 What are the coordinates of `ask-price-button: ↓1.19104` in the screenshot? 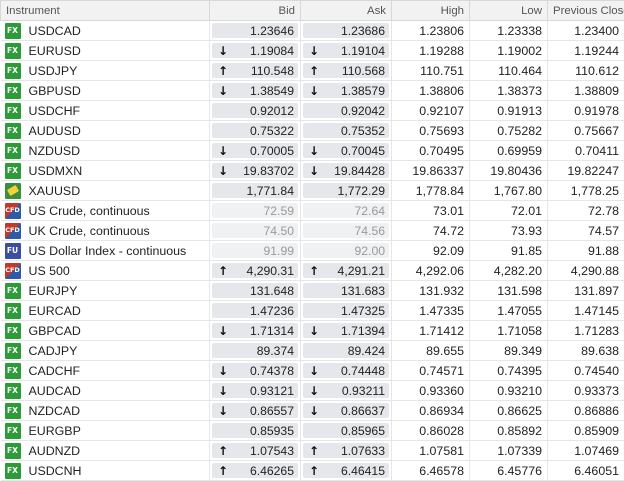 It's located at (346, 50).